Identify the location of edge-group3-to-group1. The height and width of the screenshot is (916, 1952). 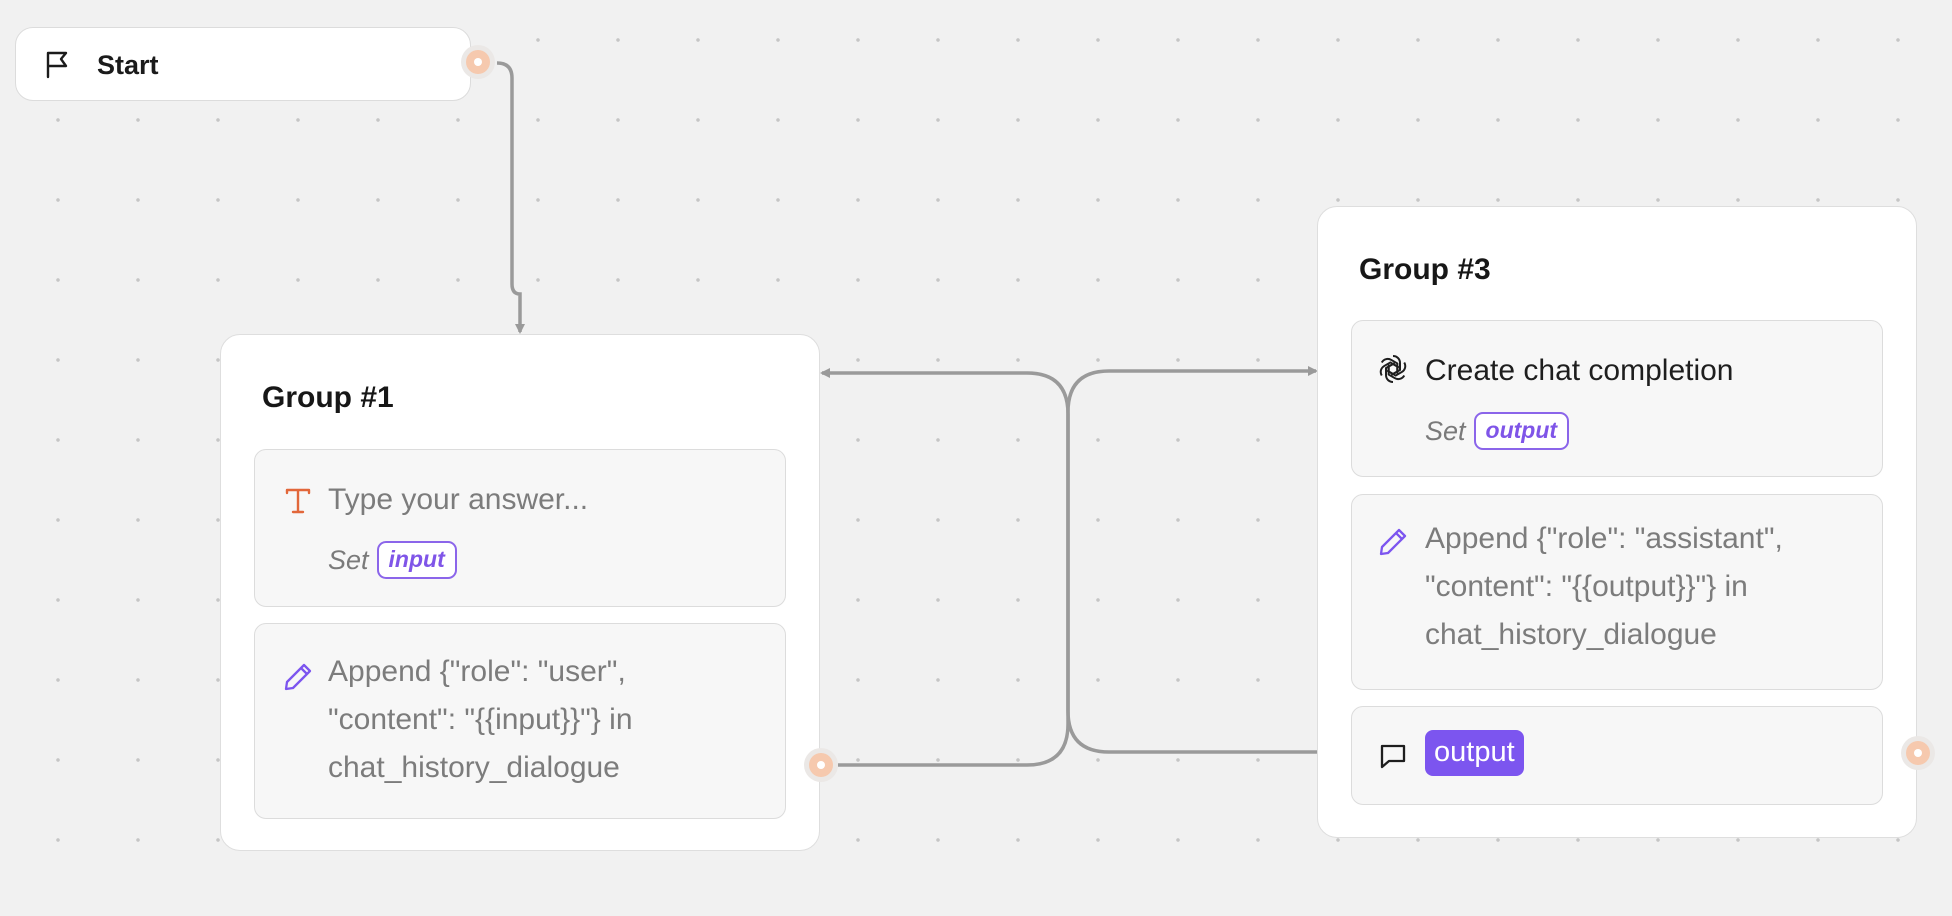
(1069, 561).